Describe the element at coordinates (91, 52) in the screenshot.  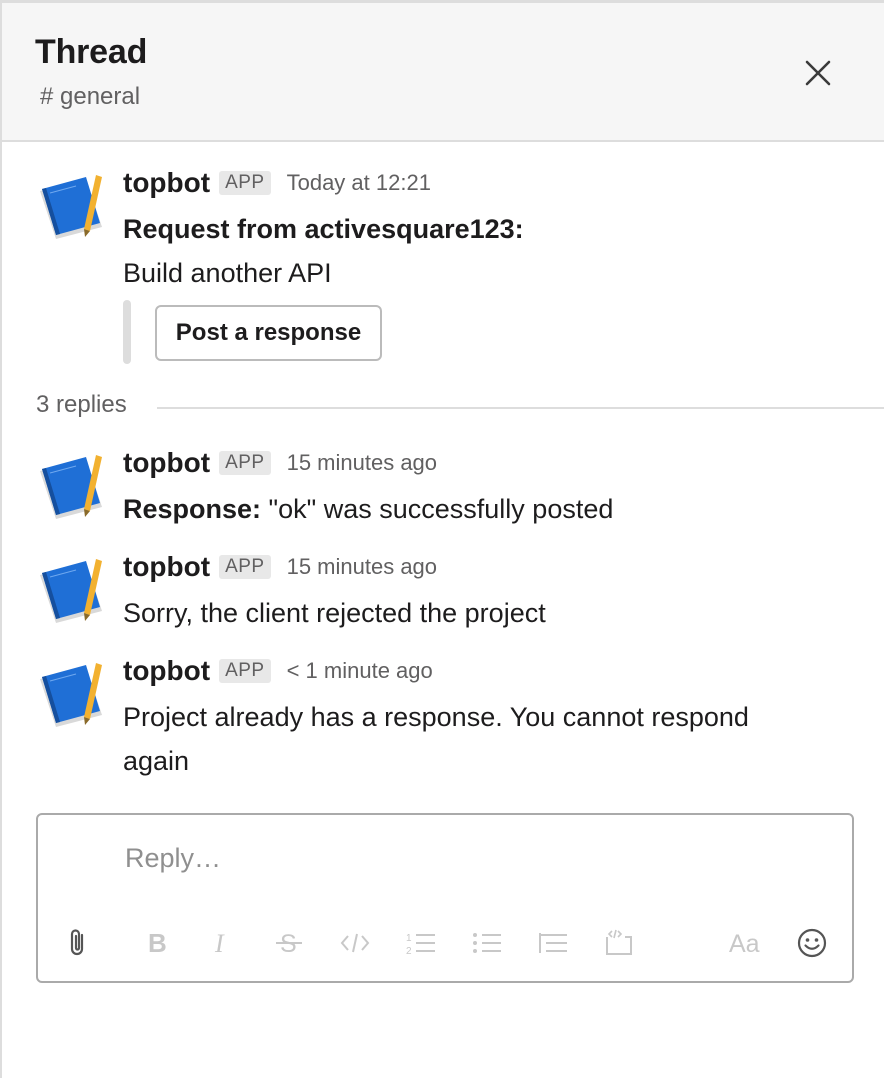
I see `thread-title: Thread` at that location.